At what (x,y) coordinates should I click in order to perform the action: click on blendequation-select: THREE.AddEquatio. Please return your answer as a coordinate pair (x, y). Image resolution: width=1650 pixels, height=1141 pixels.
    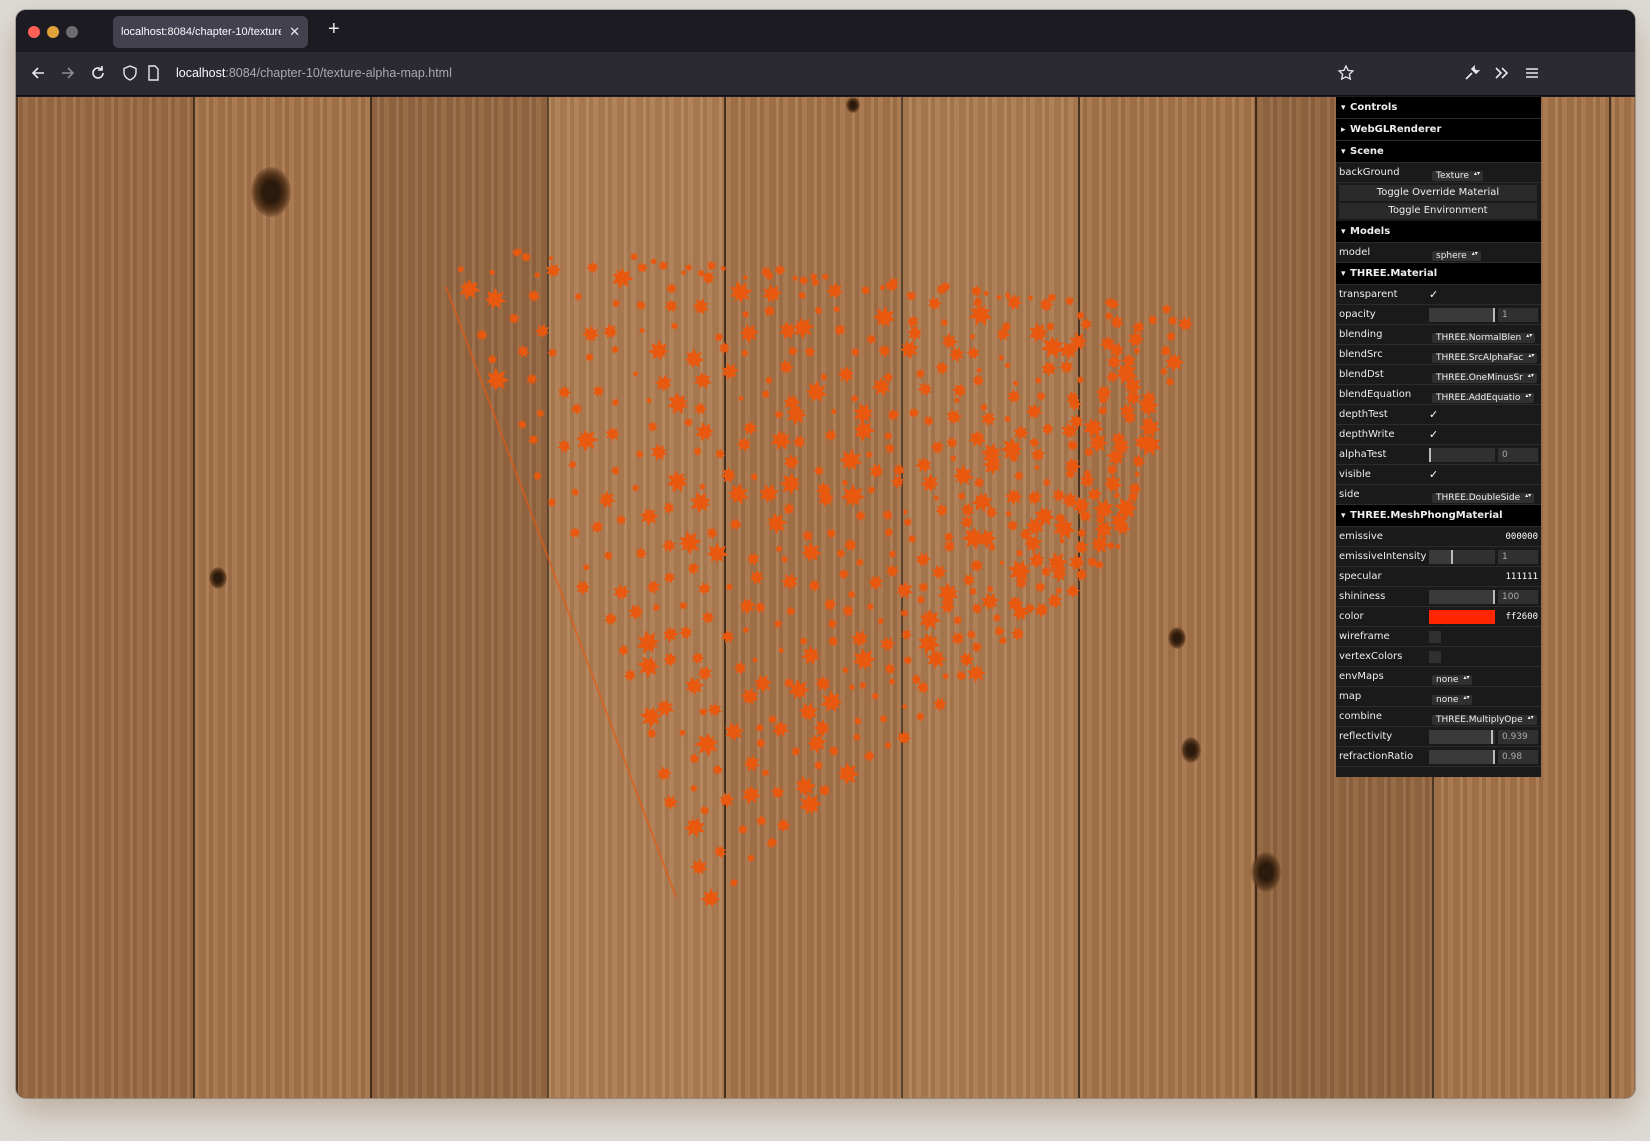
    Looking at the image, I should click on (1483, 398).